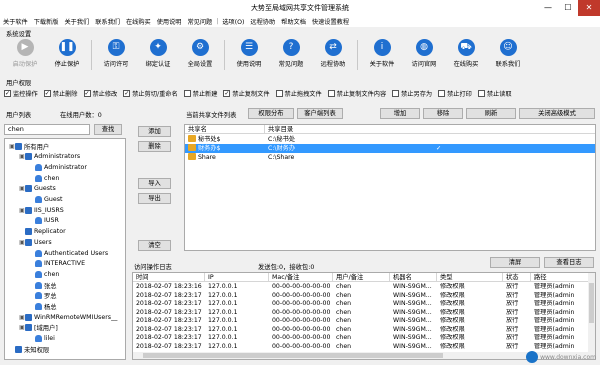 This screenshot has height=365, width=600. What do you see at coordinates (21, 93) in the screenshot?
I see `permission-checkbox: ✓ 监控操作` at bounding box center [21, 93].